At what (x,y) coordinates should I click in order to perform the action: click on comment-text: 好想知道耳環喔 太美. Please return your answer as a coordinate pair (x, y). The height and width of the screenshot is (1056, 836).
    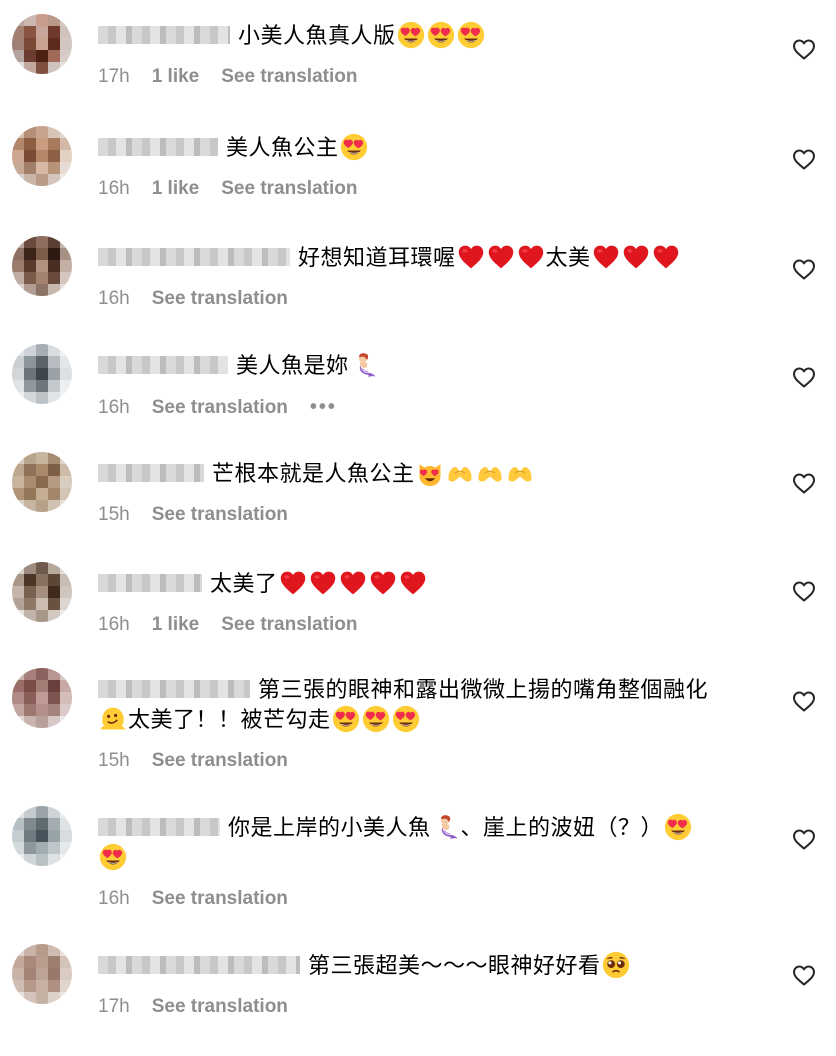
    Looking at the image, I should click on (423, 259).